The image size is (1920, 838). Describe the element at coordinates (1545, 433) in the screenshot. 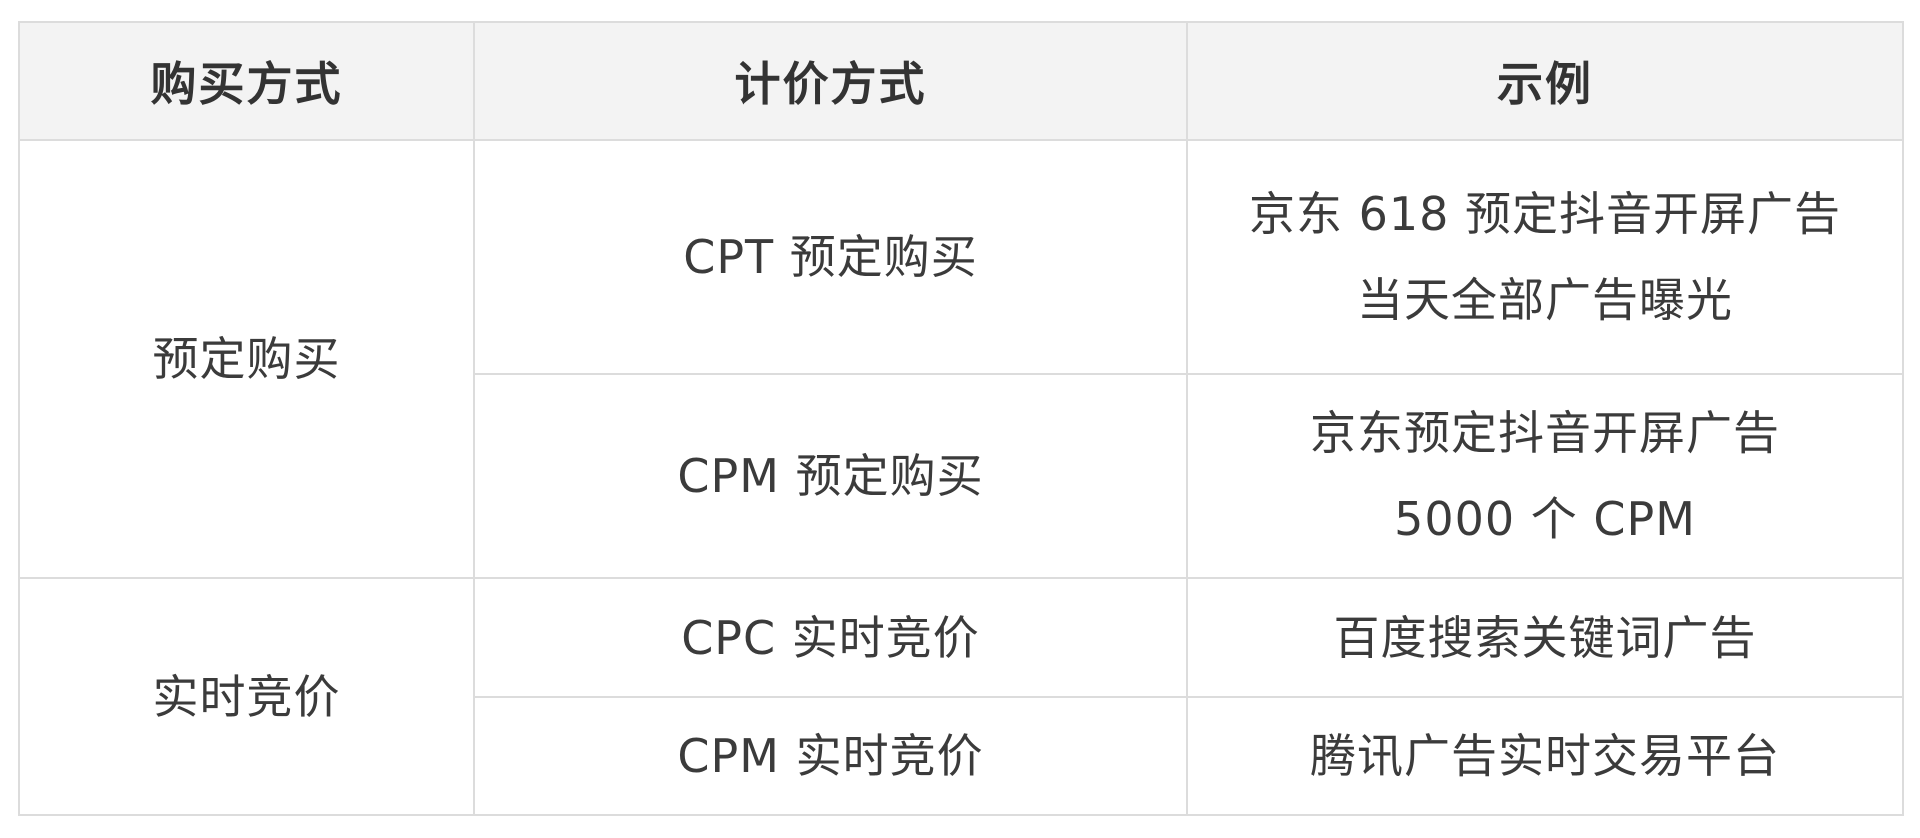

I see `example-line: 京东预定抖音开屏广告` at that location.